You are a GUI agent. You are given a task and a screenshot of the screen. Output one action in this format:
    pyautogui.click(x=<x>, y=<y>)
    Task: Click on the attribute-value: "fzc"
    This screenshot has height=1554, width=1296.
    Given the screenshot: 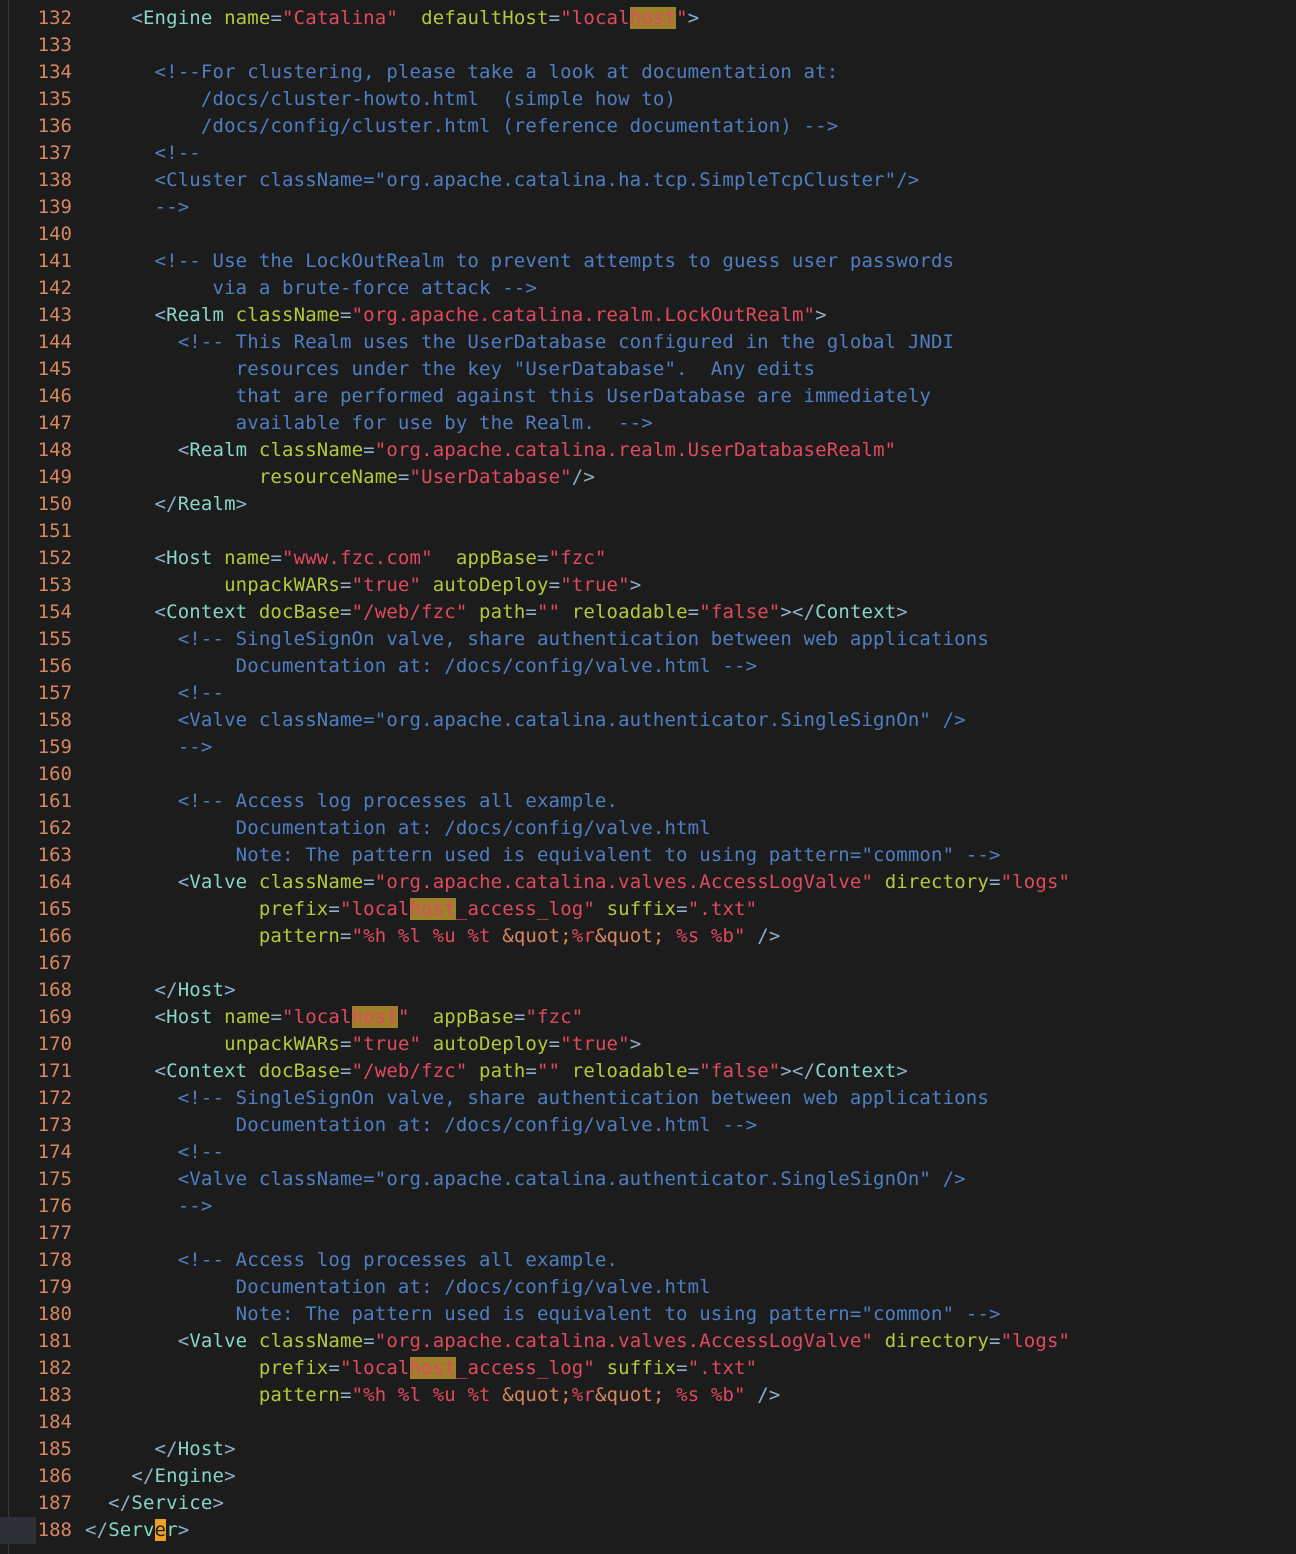 What is the action you would take?
    pyautogui.click(x=577, y=558)
    